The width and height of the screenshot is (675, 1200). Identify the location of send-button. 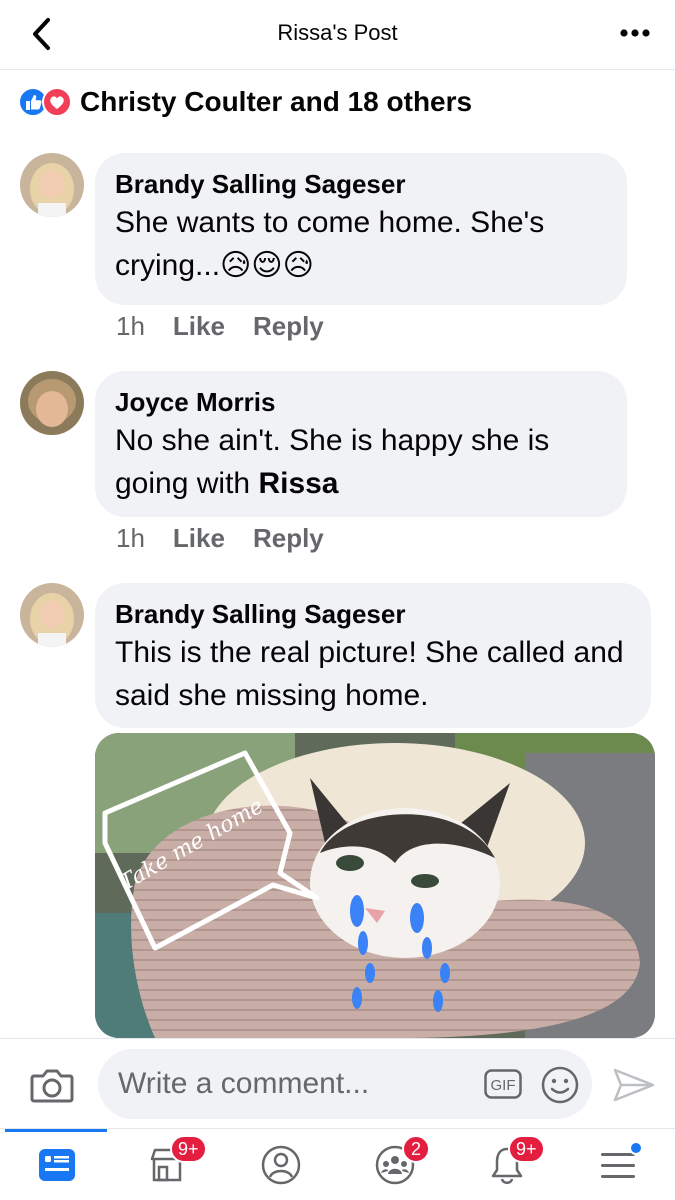
(634, 1085).